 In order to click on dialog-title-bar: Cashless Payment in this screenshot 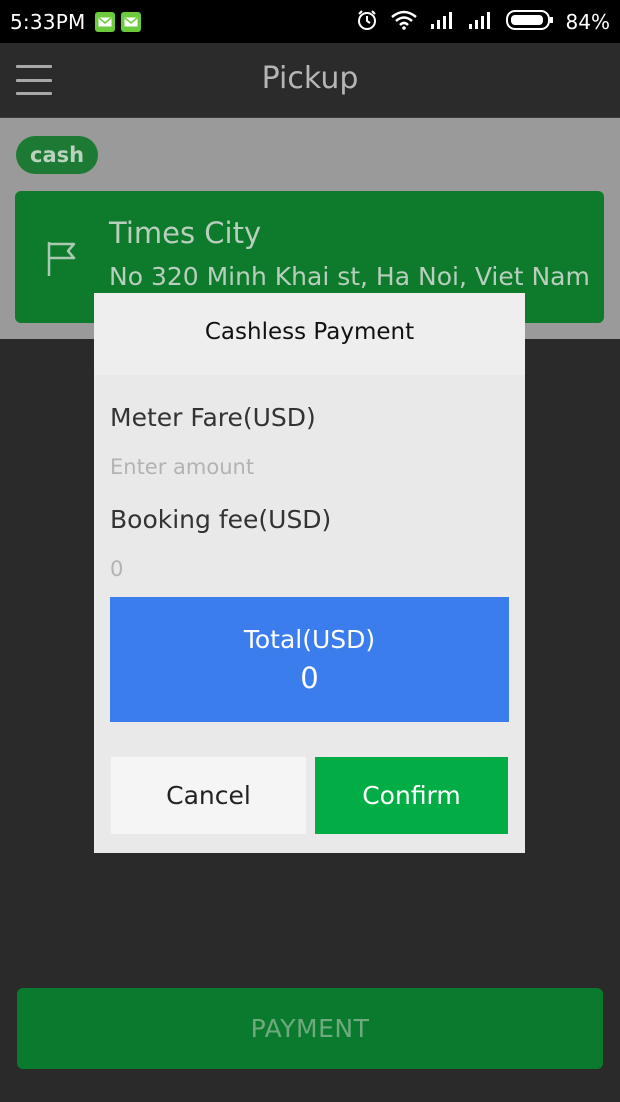, I will do `click(309, 334)`.